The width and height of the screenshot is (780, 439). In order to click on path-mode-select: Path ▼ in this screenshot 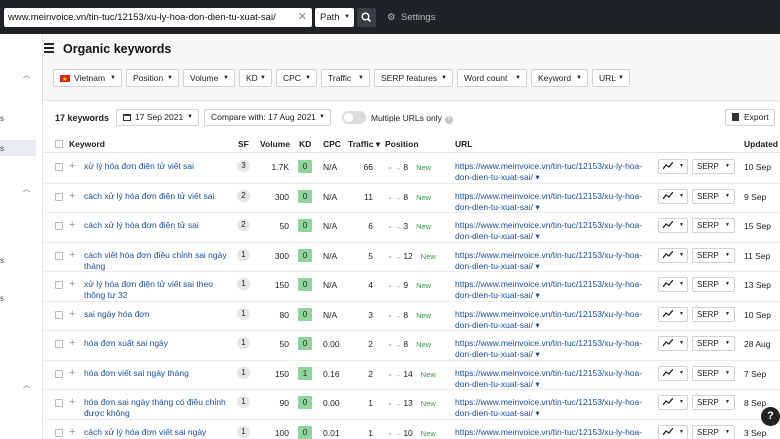, I will do `click(334, 17)`.